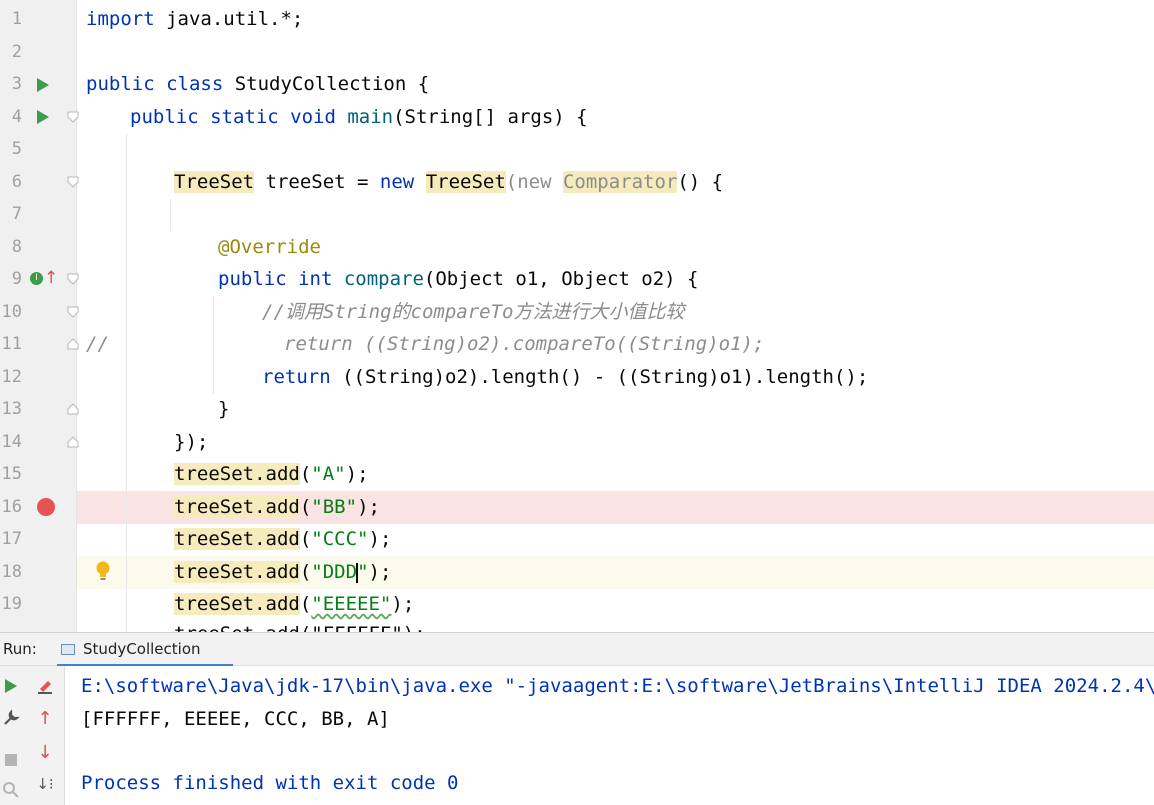 The image size is (1154, 805). Describe the element at coordinates (46, 507) in the screenshot. I see `breakpoint-icon` at that location.